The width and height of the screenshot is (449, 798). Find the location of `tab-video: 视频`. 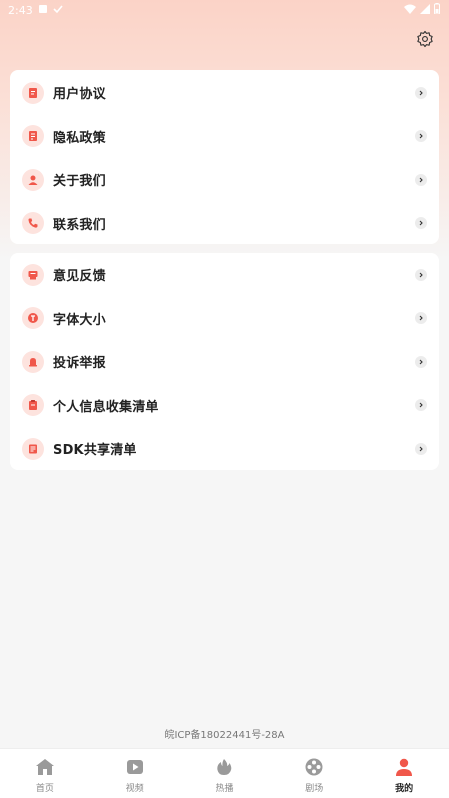

tab-video: 视频 is located at coordinates (135, 773).